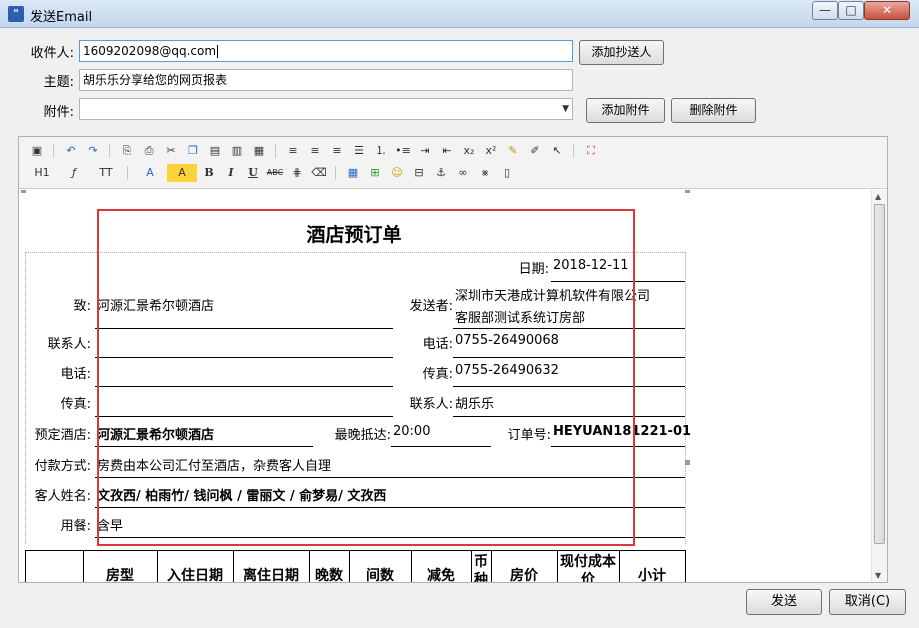  I want to click on align-left-icon: ≡, so click(293, 151).